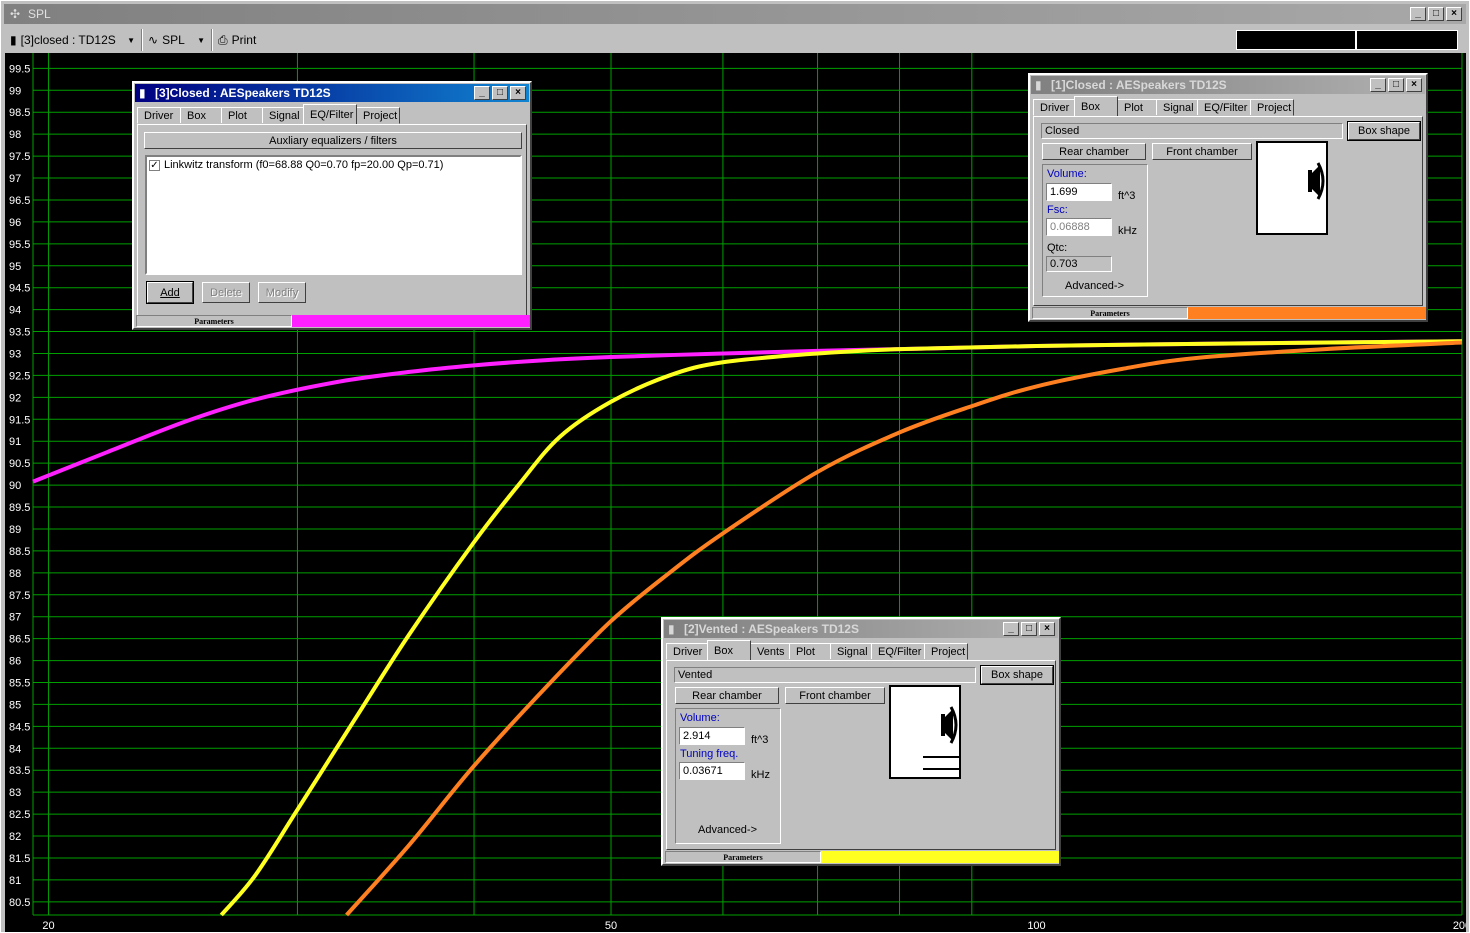  What do you see at coordinates (712, 771) in the screenshot?
I see `tuning-freq-input: 0.03671` at bounding box center [712, 771].